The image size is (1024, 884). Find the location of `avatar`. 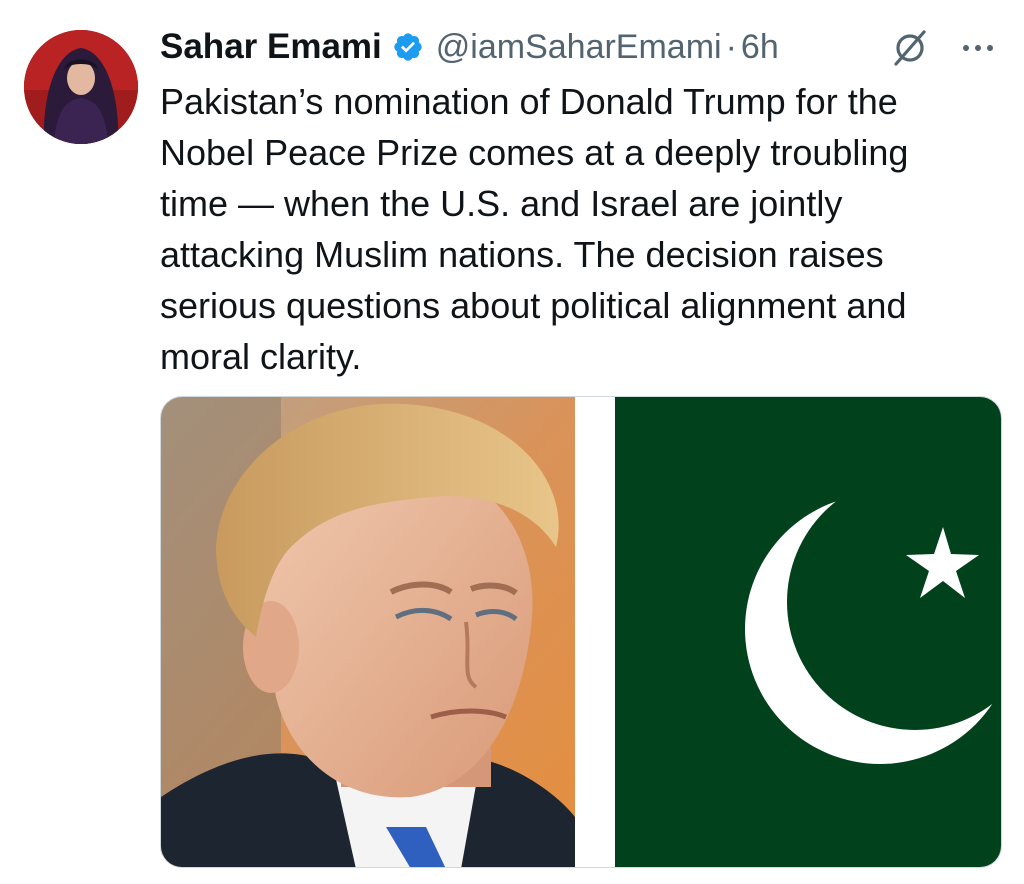

avatar is located at coordinates (81, 87).